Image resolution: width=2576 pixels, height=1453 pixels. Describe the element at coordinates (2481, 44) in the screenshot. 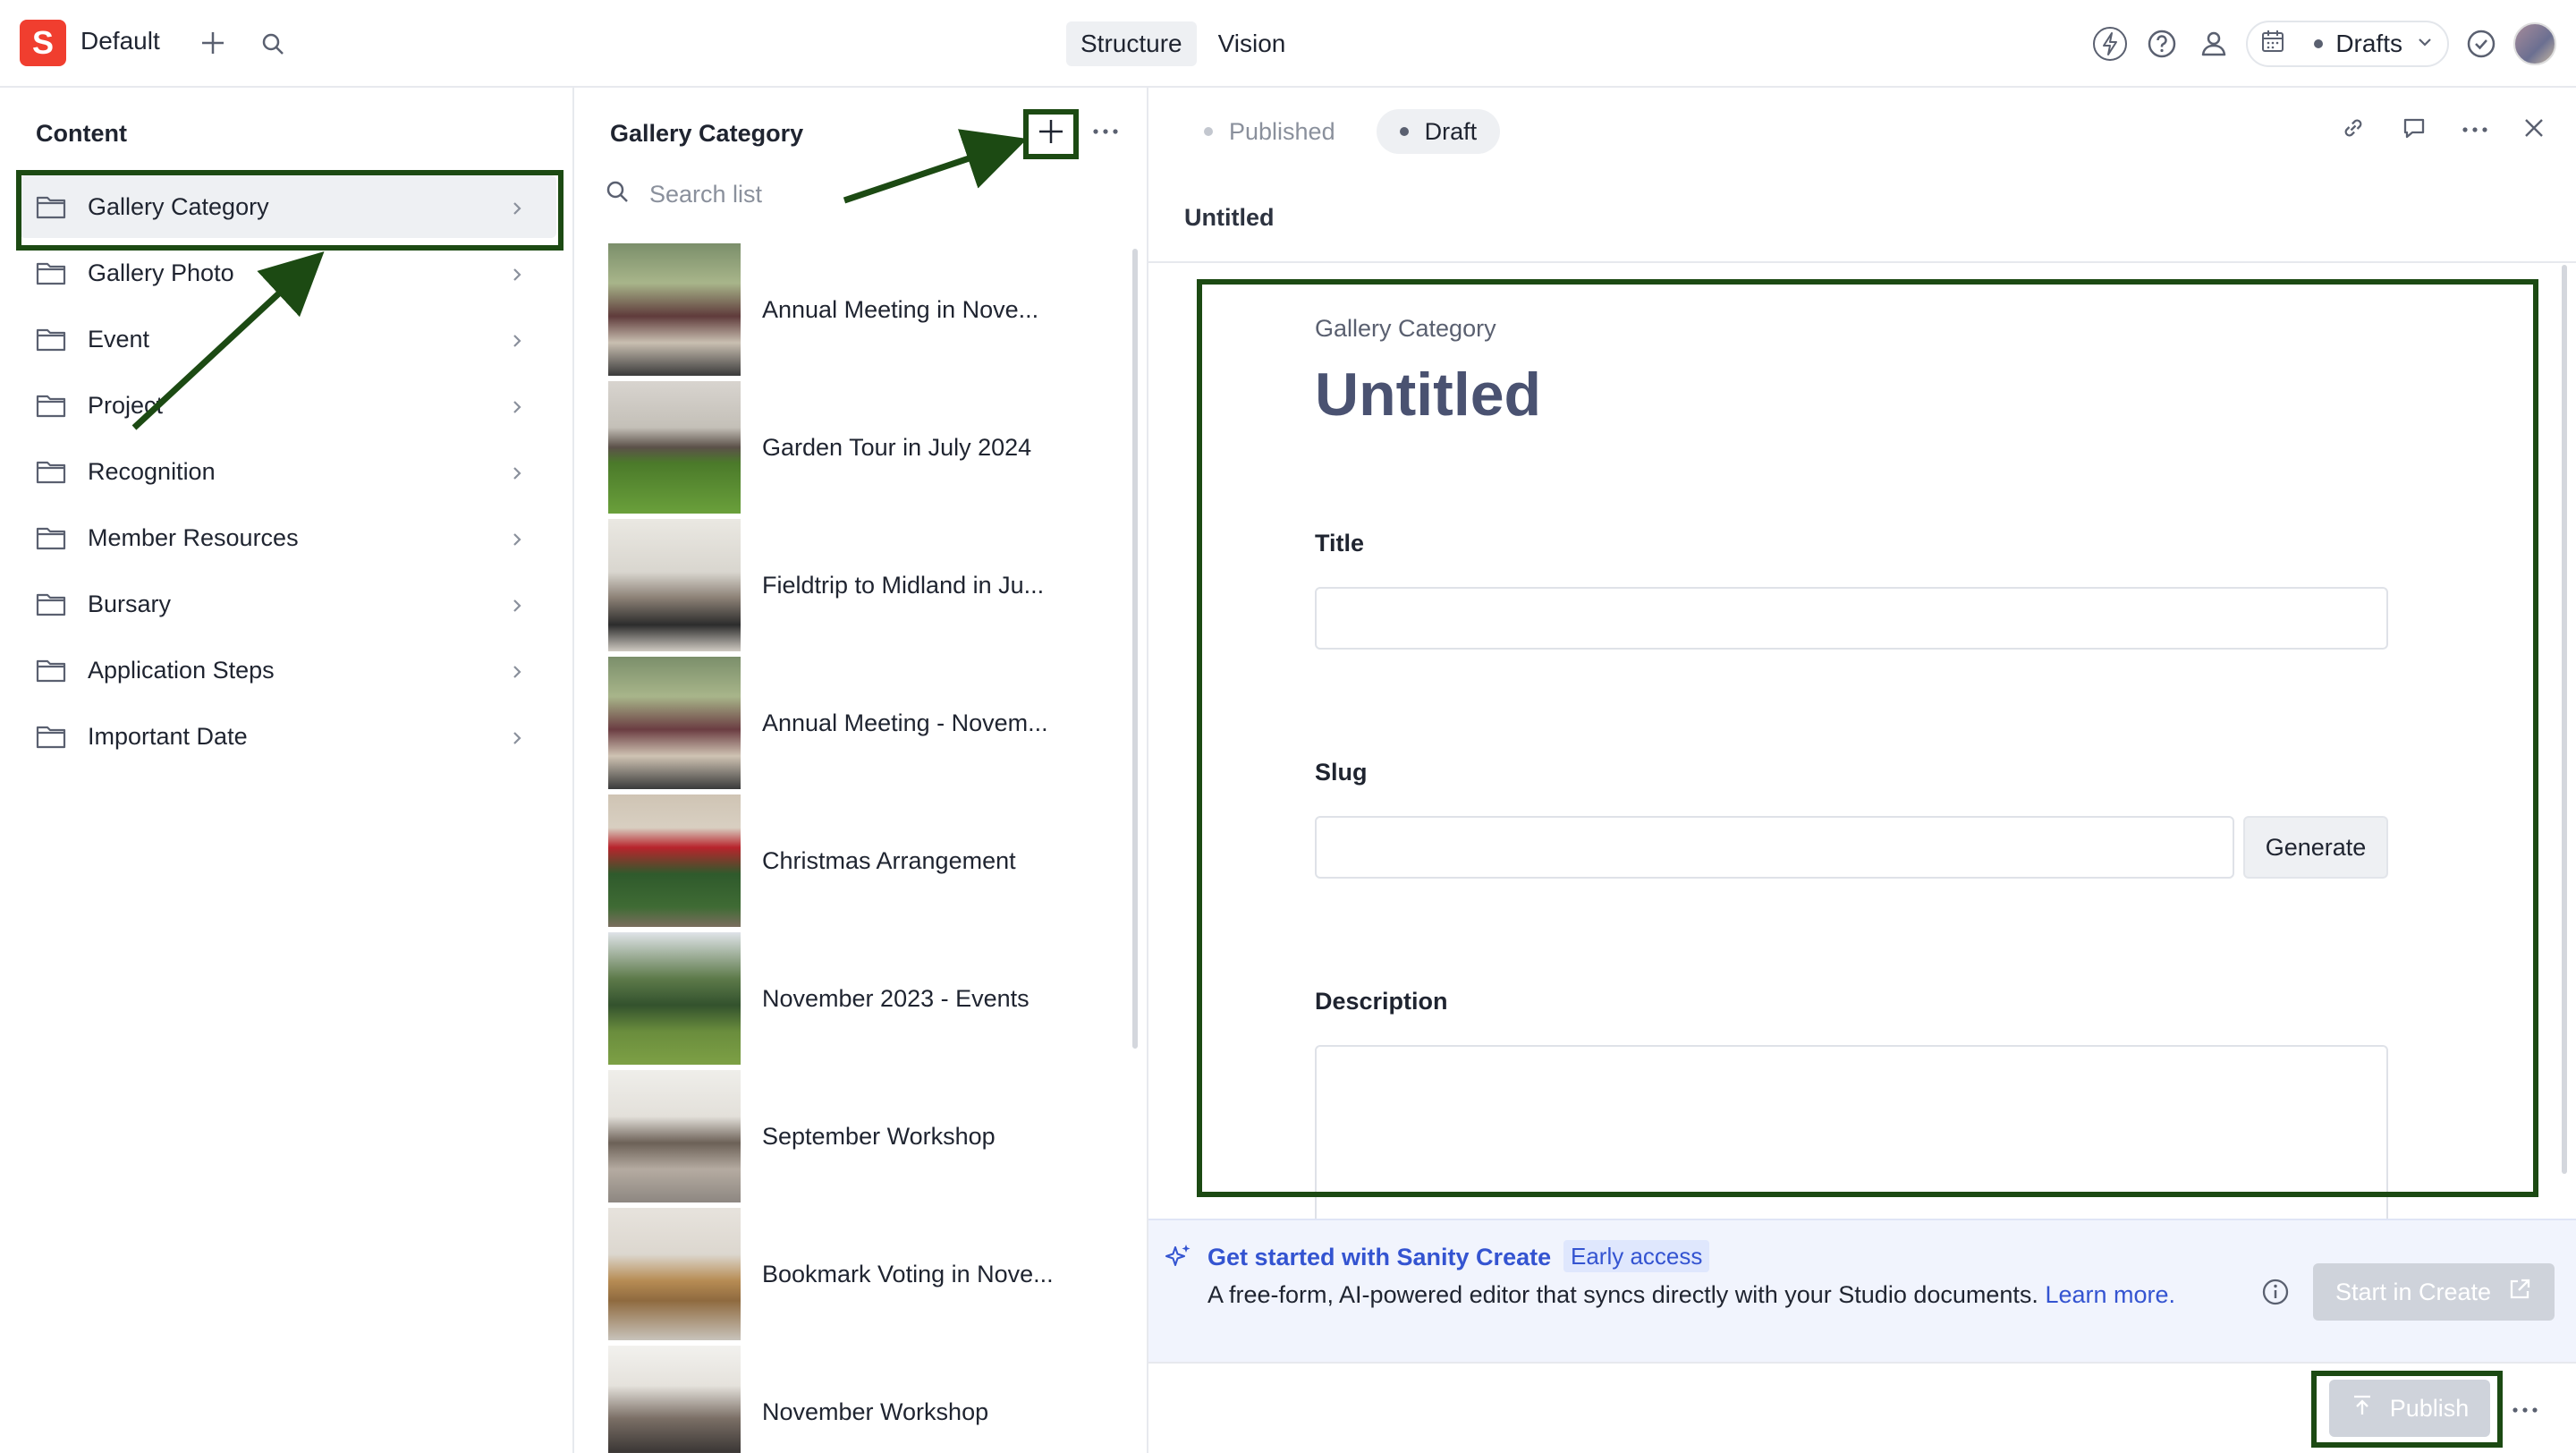

I see `tasks-check-icon` at that location.